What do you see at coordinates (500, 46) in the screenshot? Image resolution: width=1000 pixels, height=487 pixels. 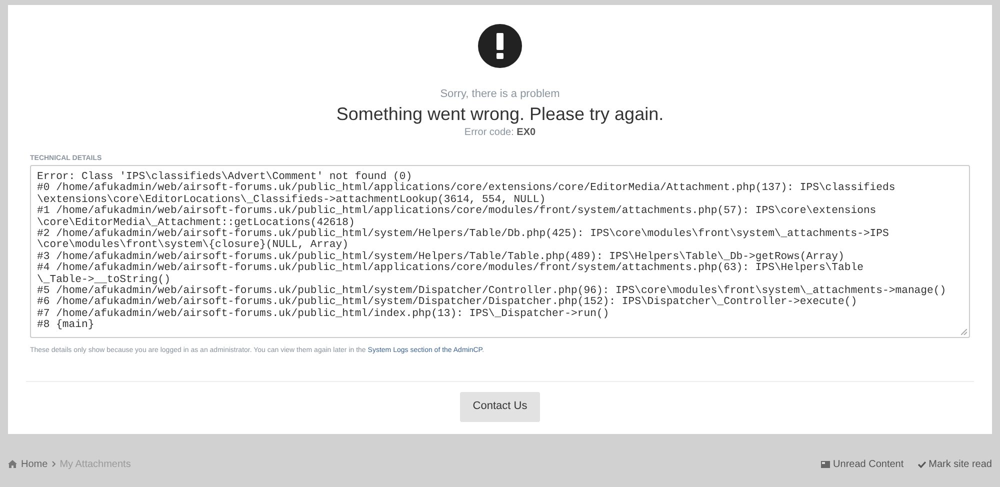 I see `exclamation-icon` at bounding box center [500, 46].